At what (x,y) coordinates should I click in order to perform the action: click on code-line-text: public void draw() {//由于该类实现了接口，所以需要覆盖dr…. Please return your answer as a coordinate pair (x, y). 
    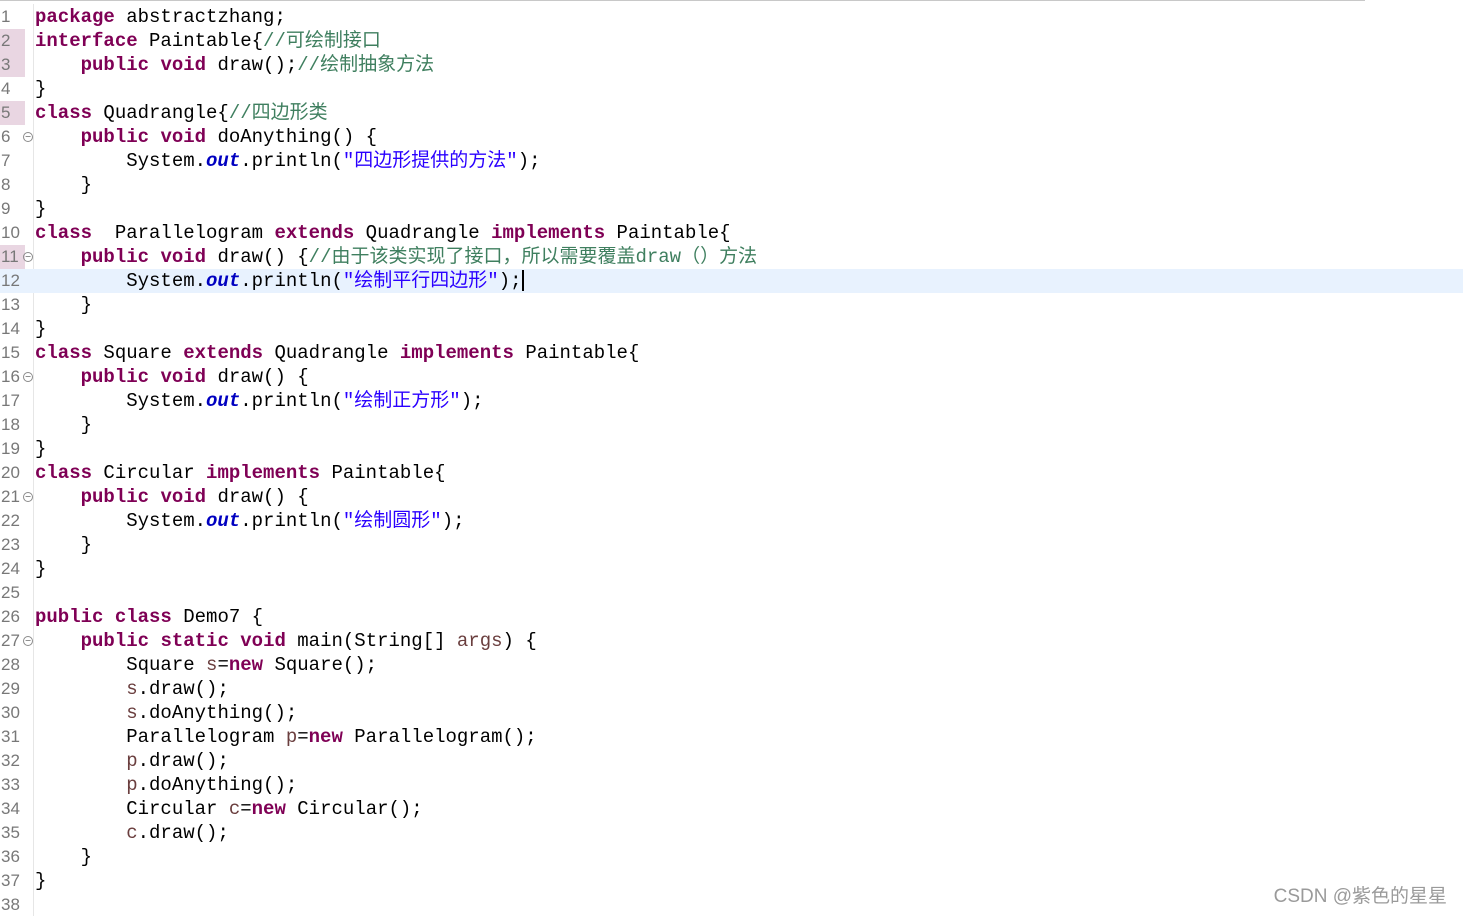
    Looking at the image, I should click on (396, 257).